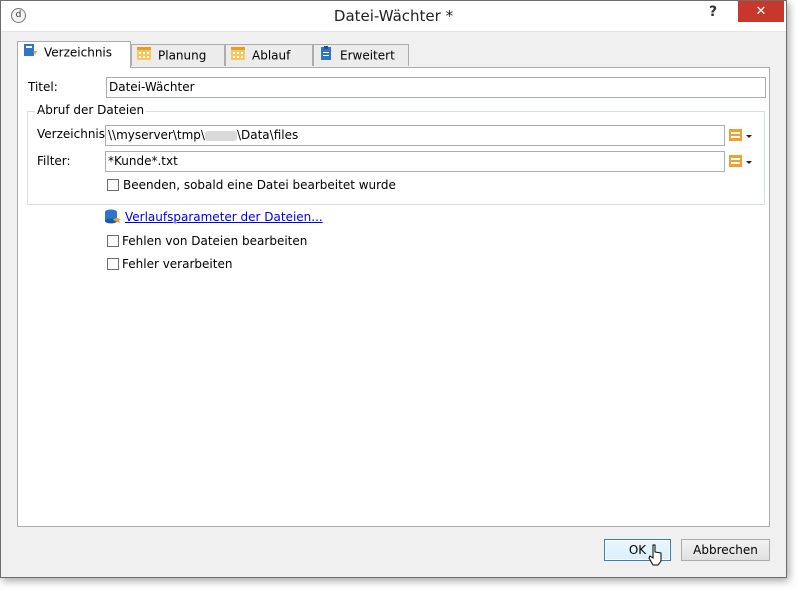 This screenshot has height=596, width=804. Describe the element at coordinates (761, 11) in the screenshot. I see `close-button: ✕` at that location.